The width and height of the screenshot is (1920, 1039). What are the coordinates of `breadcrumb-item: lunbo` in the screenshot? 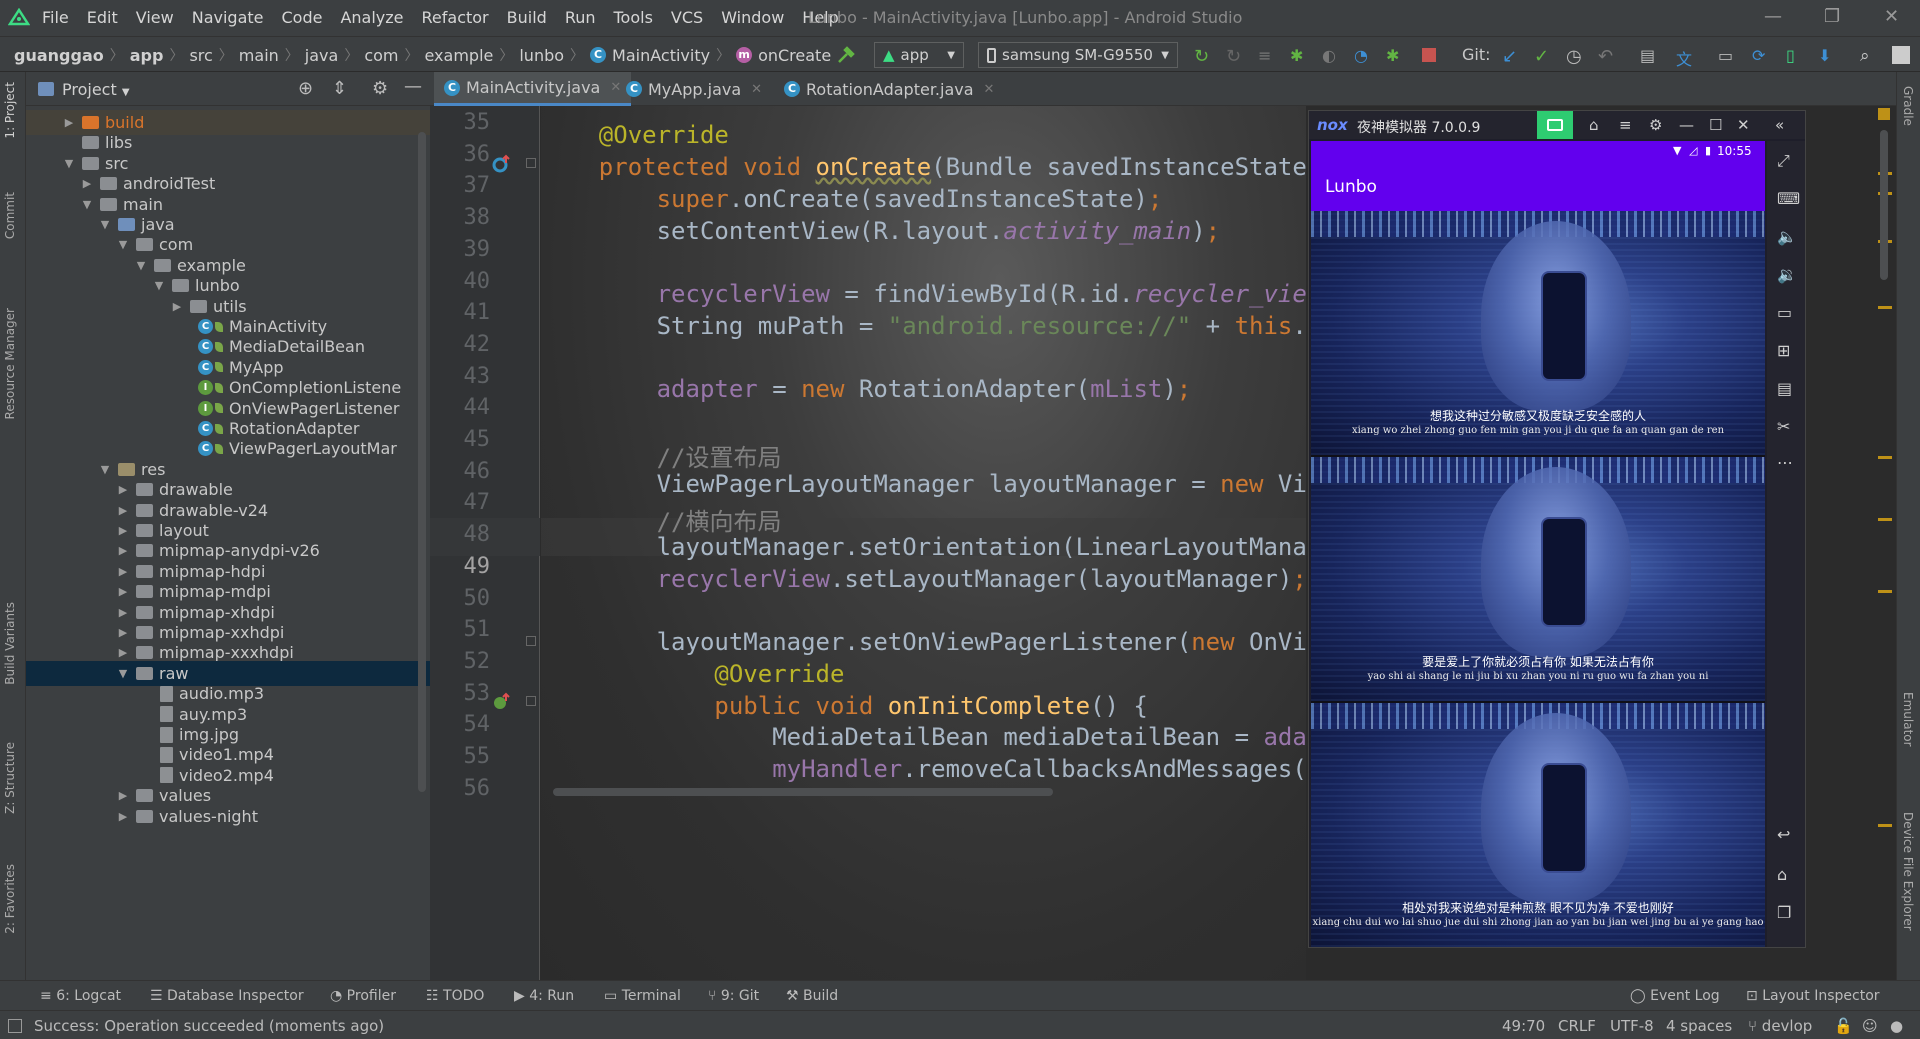 It's located at (541, 55).